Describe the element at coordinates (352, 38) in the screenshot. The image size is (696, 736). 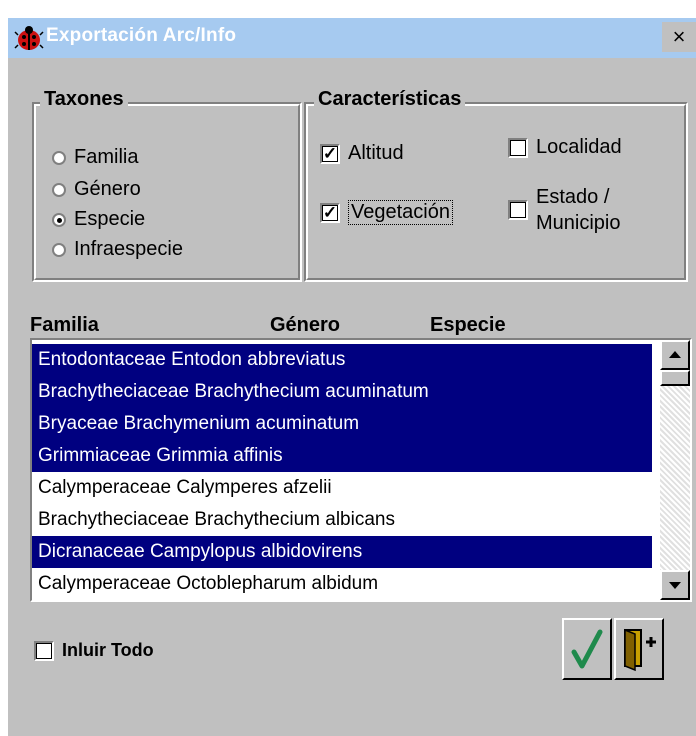
I see `title-bar: Exportación Arc/Info ×` at that location.